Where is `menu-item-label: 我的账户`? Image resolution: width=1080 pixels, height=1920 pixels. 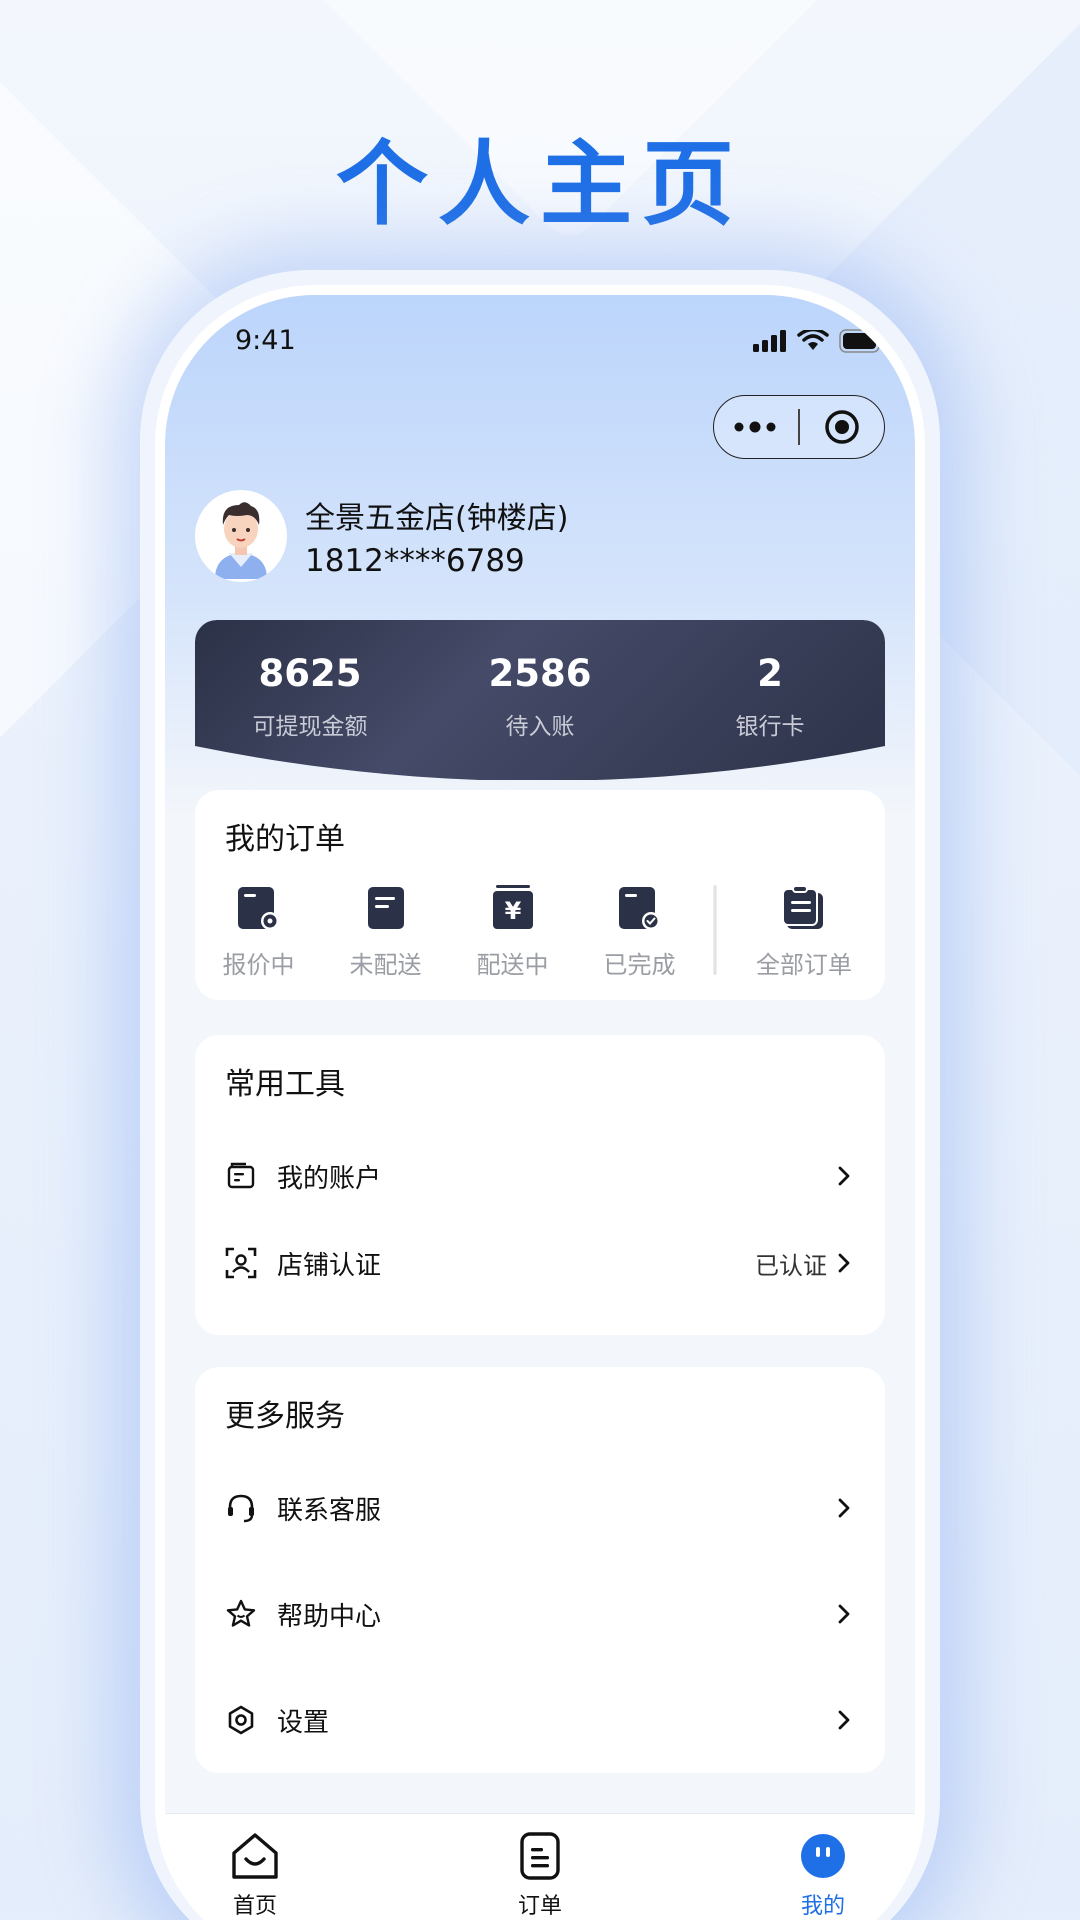 menu-item-label: 我的账户 is located at coordinates (329, 1178).